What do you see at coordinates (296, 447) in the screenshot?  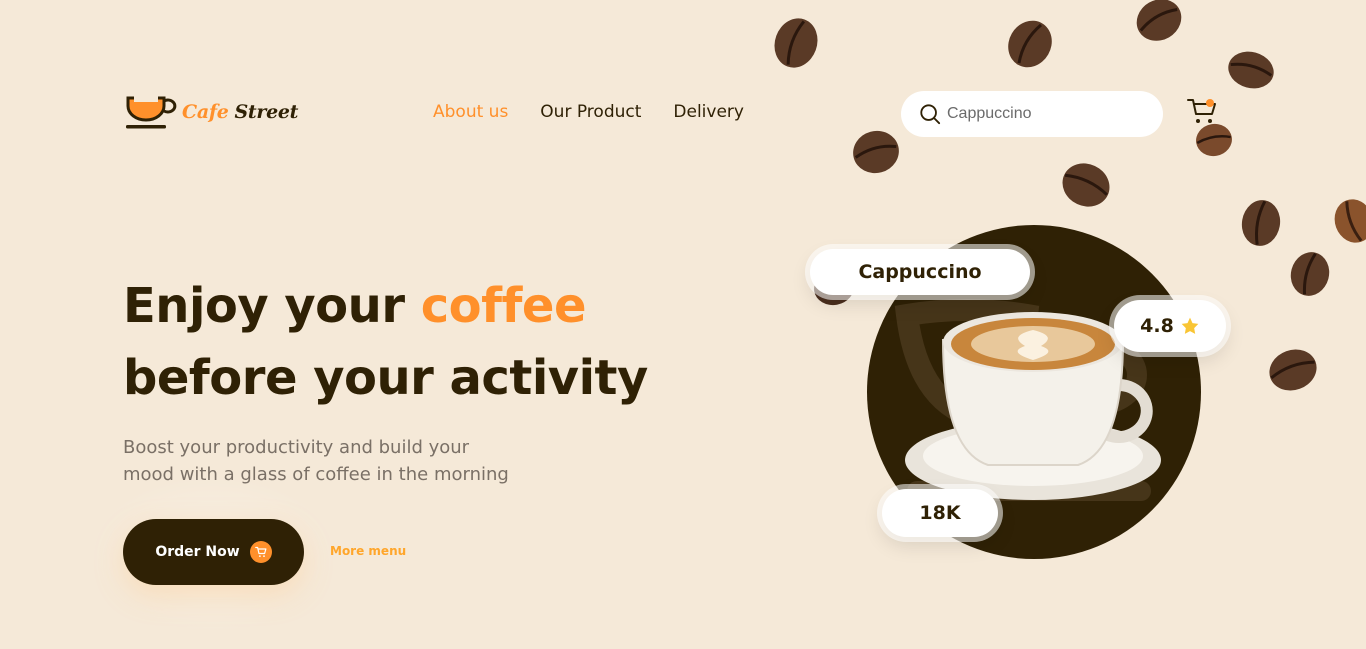 I see `subtext-line1: Boost your productivity and build your` at bounding box center [296, 447].